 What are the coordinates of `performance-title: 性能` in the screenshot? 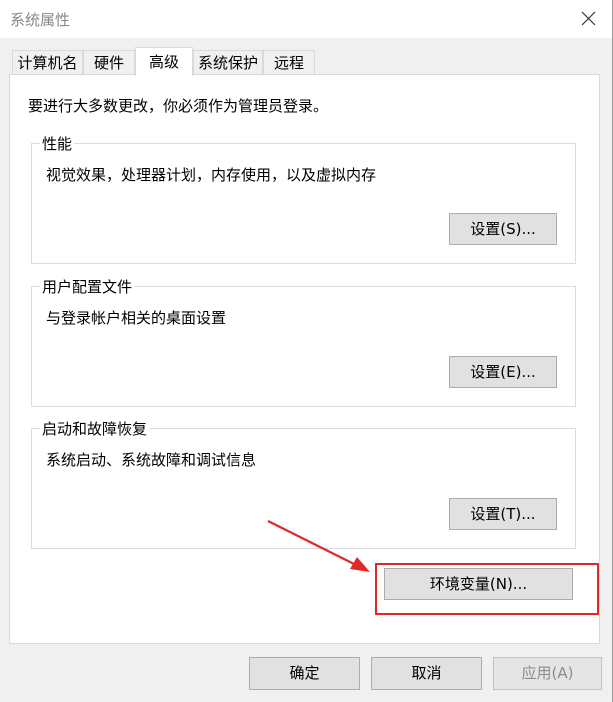 It's located at (57, 143).